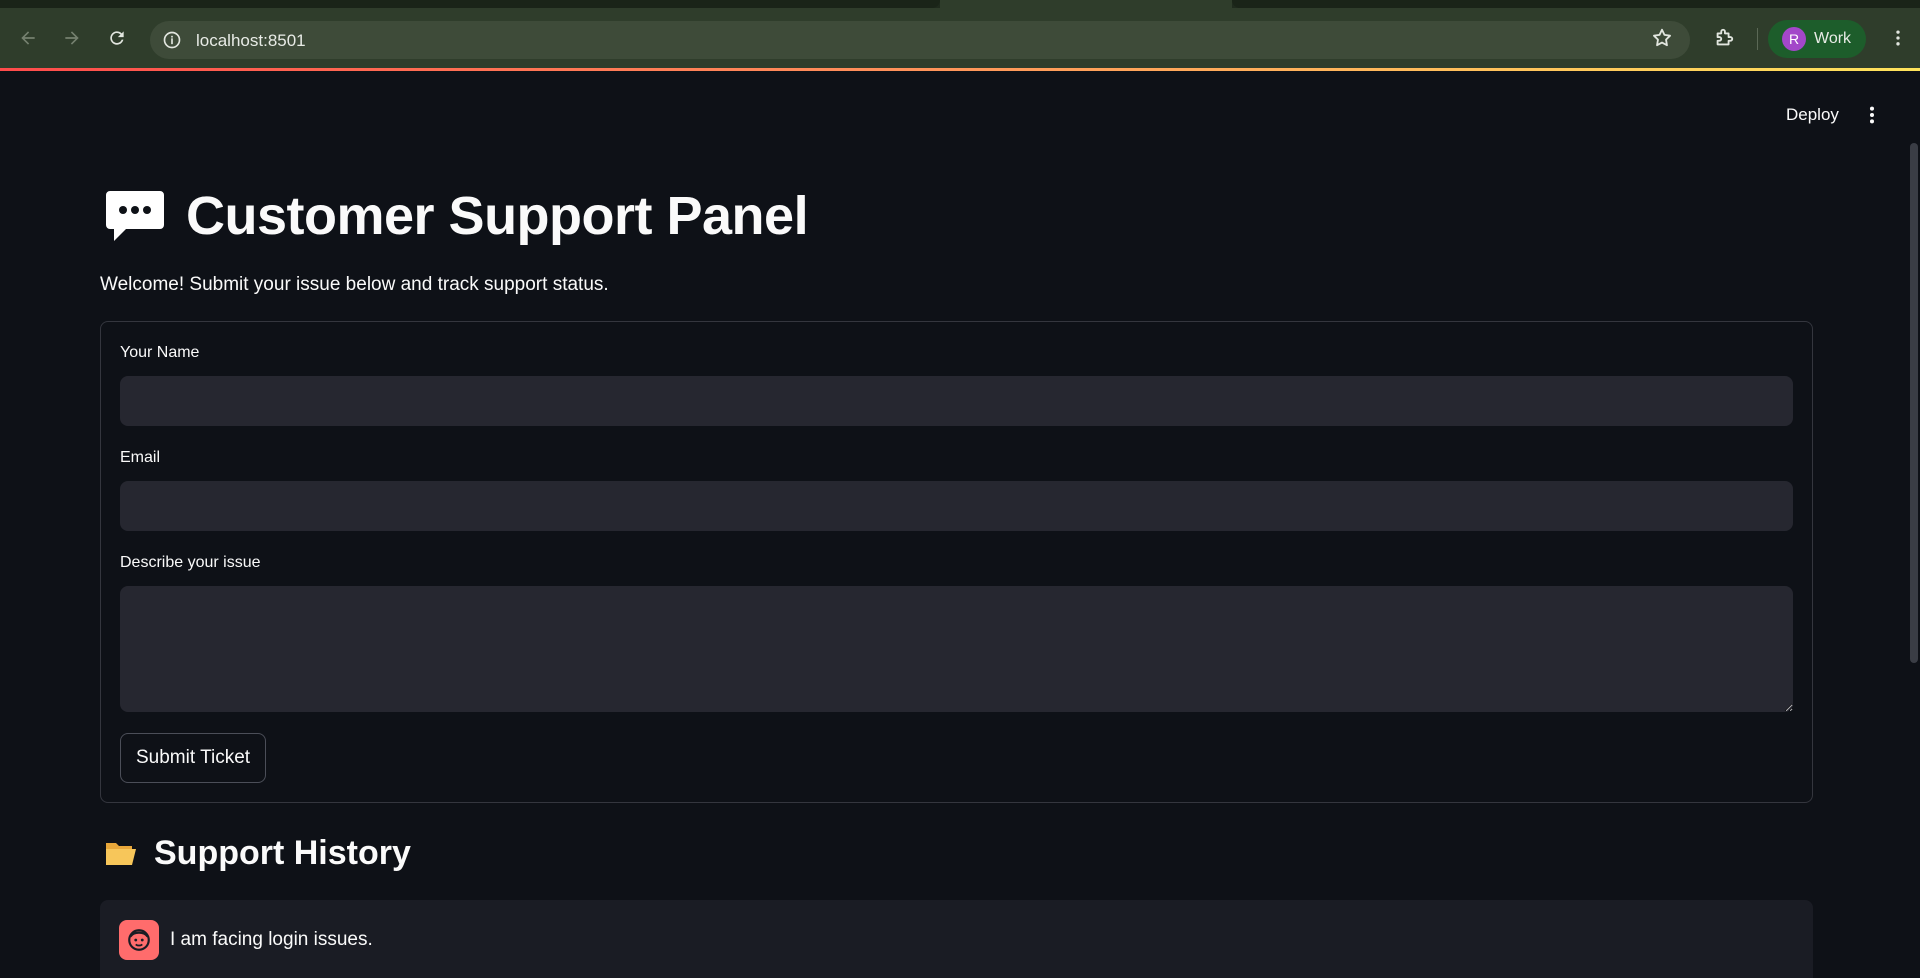  I want to click on puzzle-icon, so click(1725, 37).